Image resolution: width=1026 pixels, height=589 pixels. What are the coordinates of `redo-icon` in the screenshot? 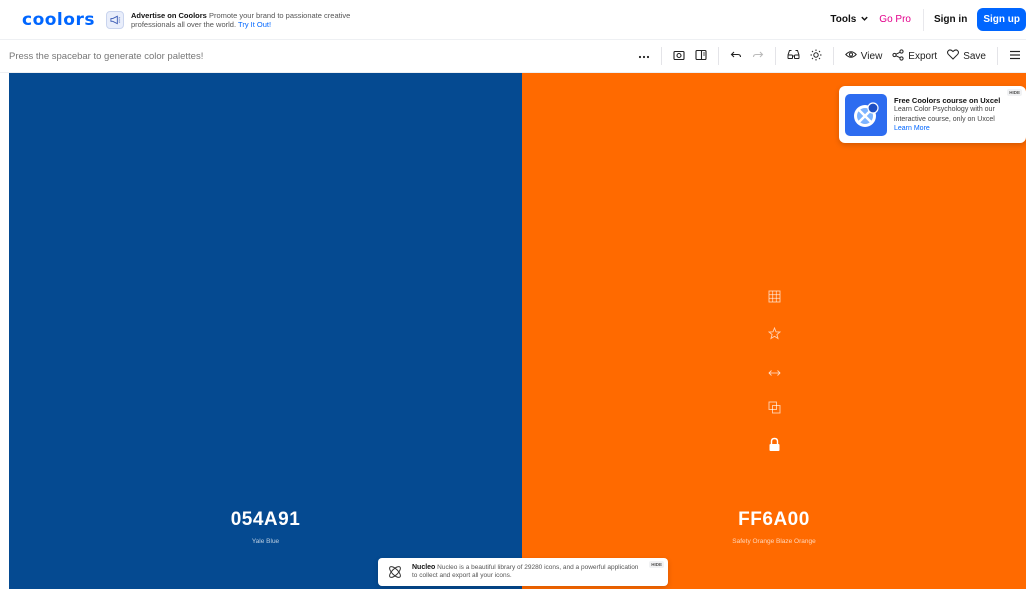 It's located at (758, 56).